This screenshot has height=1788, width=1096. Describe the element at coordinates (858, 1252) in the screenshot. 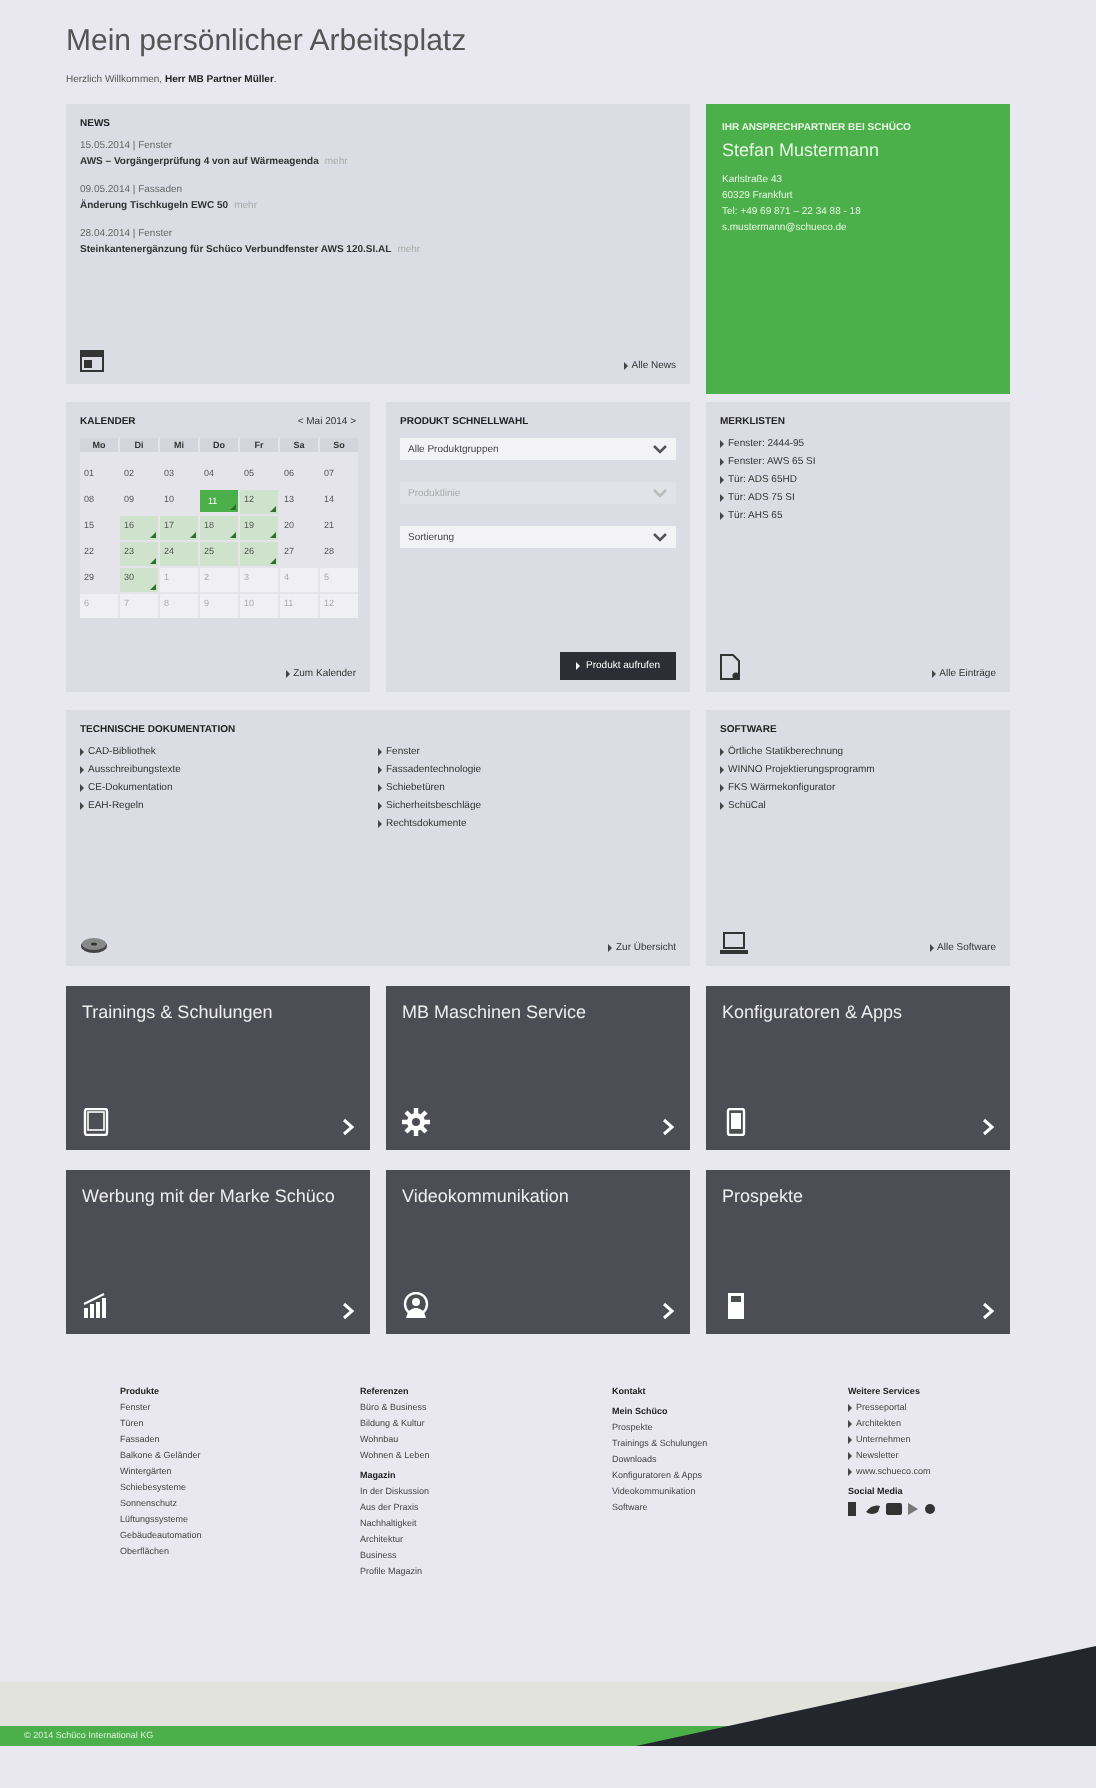

I see `tile-card: Prospekte` at that location.